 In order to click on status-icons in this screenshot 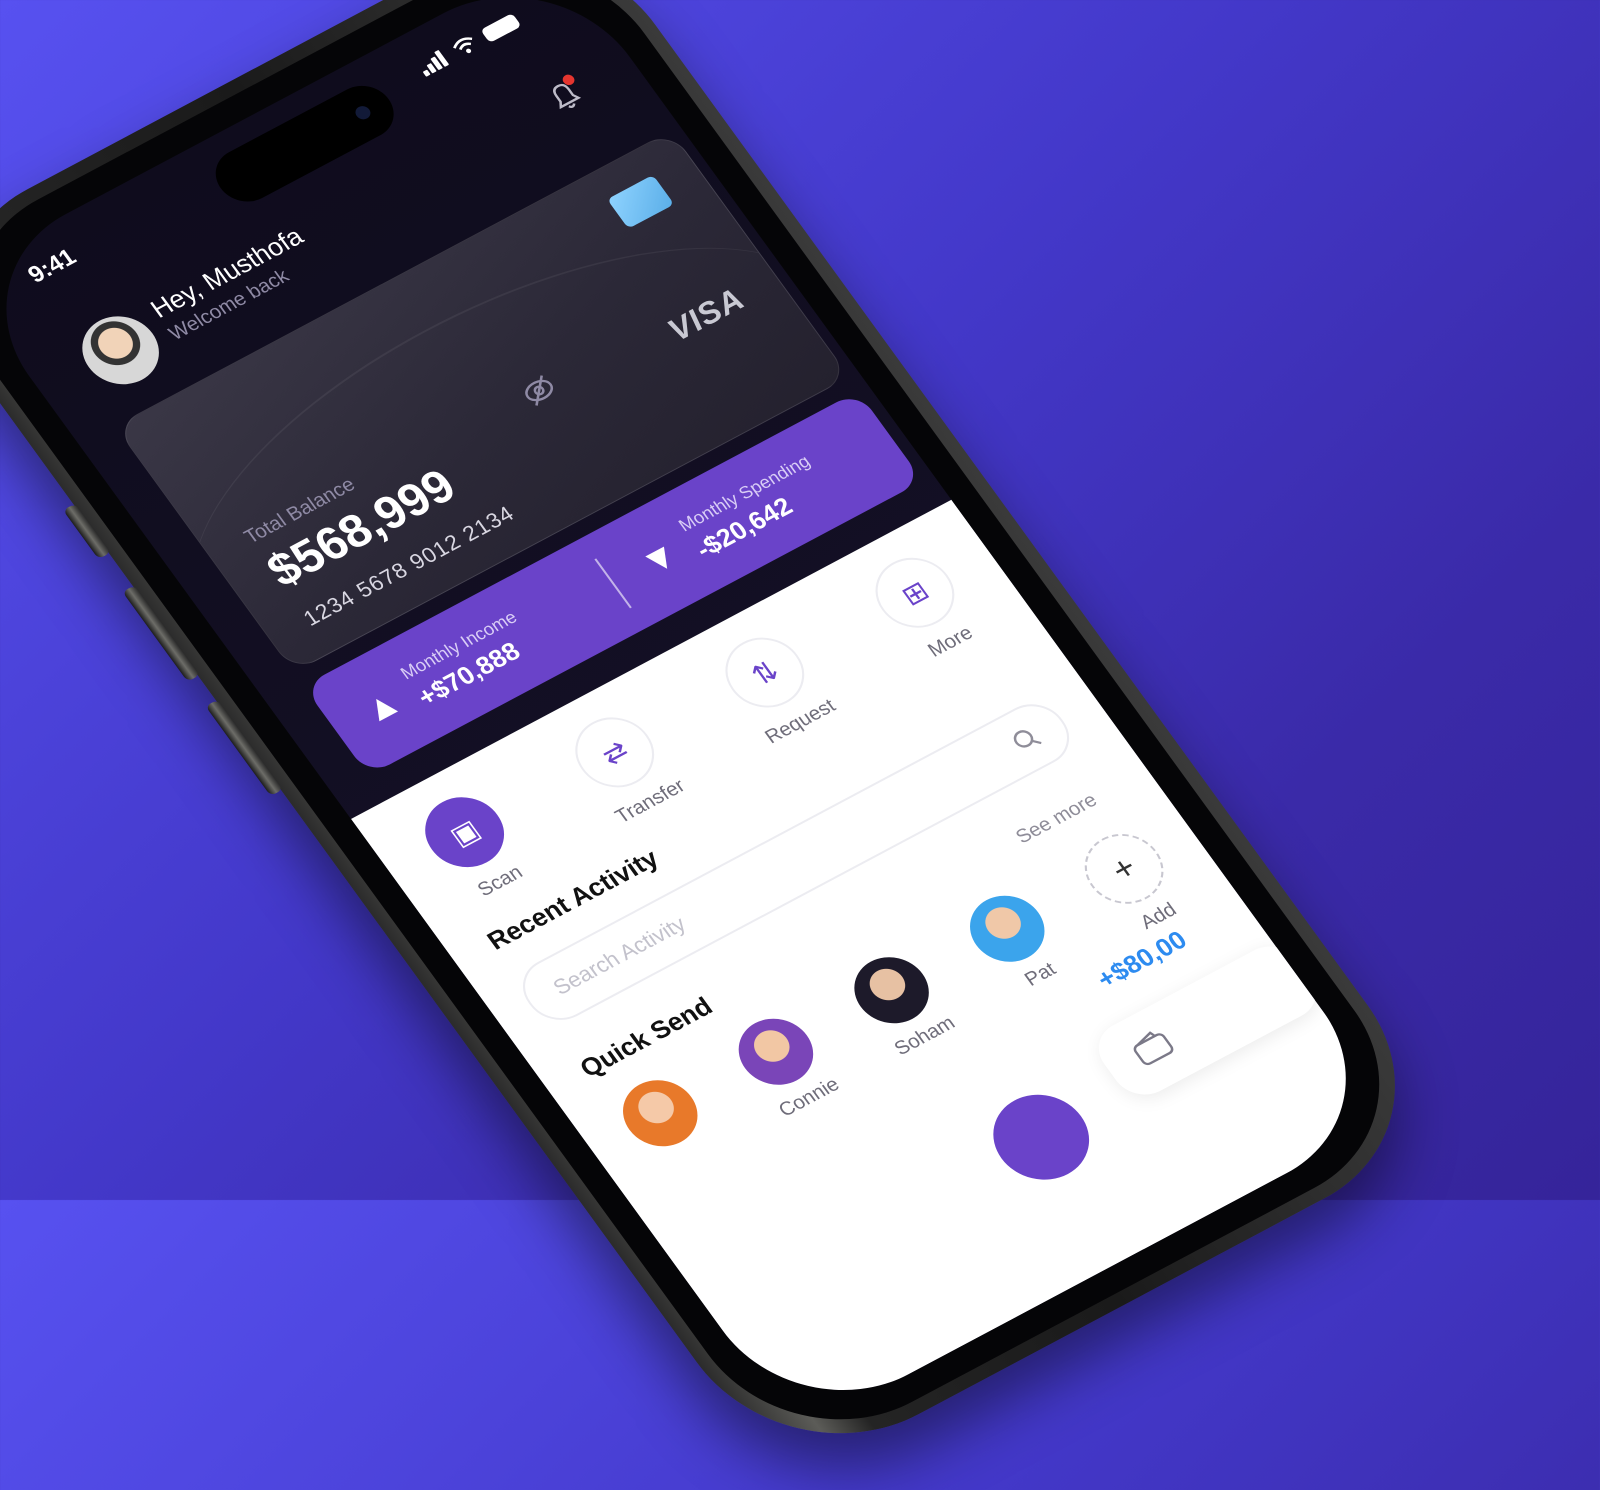, I will do `click(469, 44)`.